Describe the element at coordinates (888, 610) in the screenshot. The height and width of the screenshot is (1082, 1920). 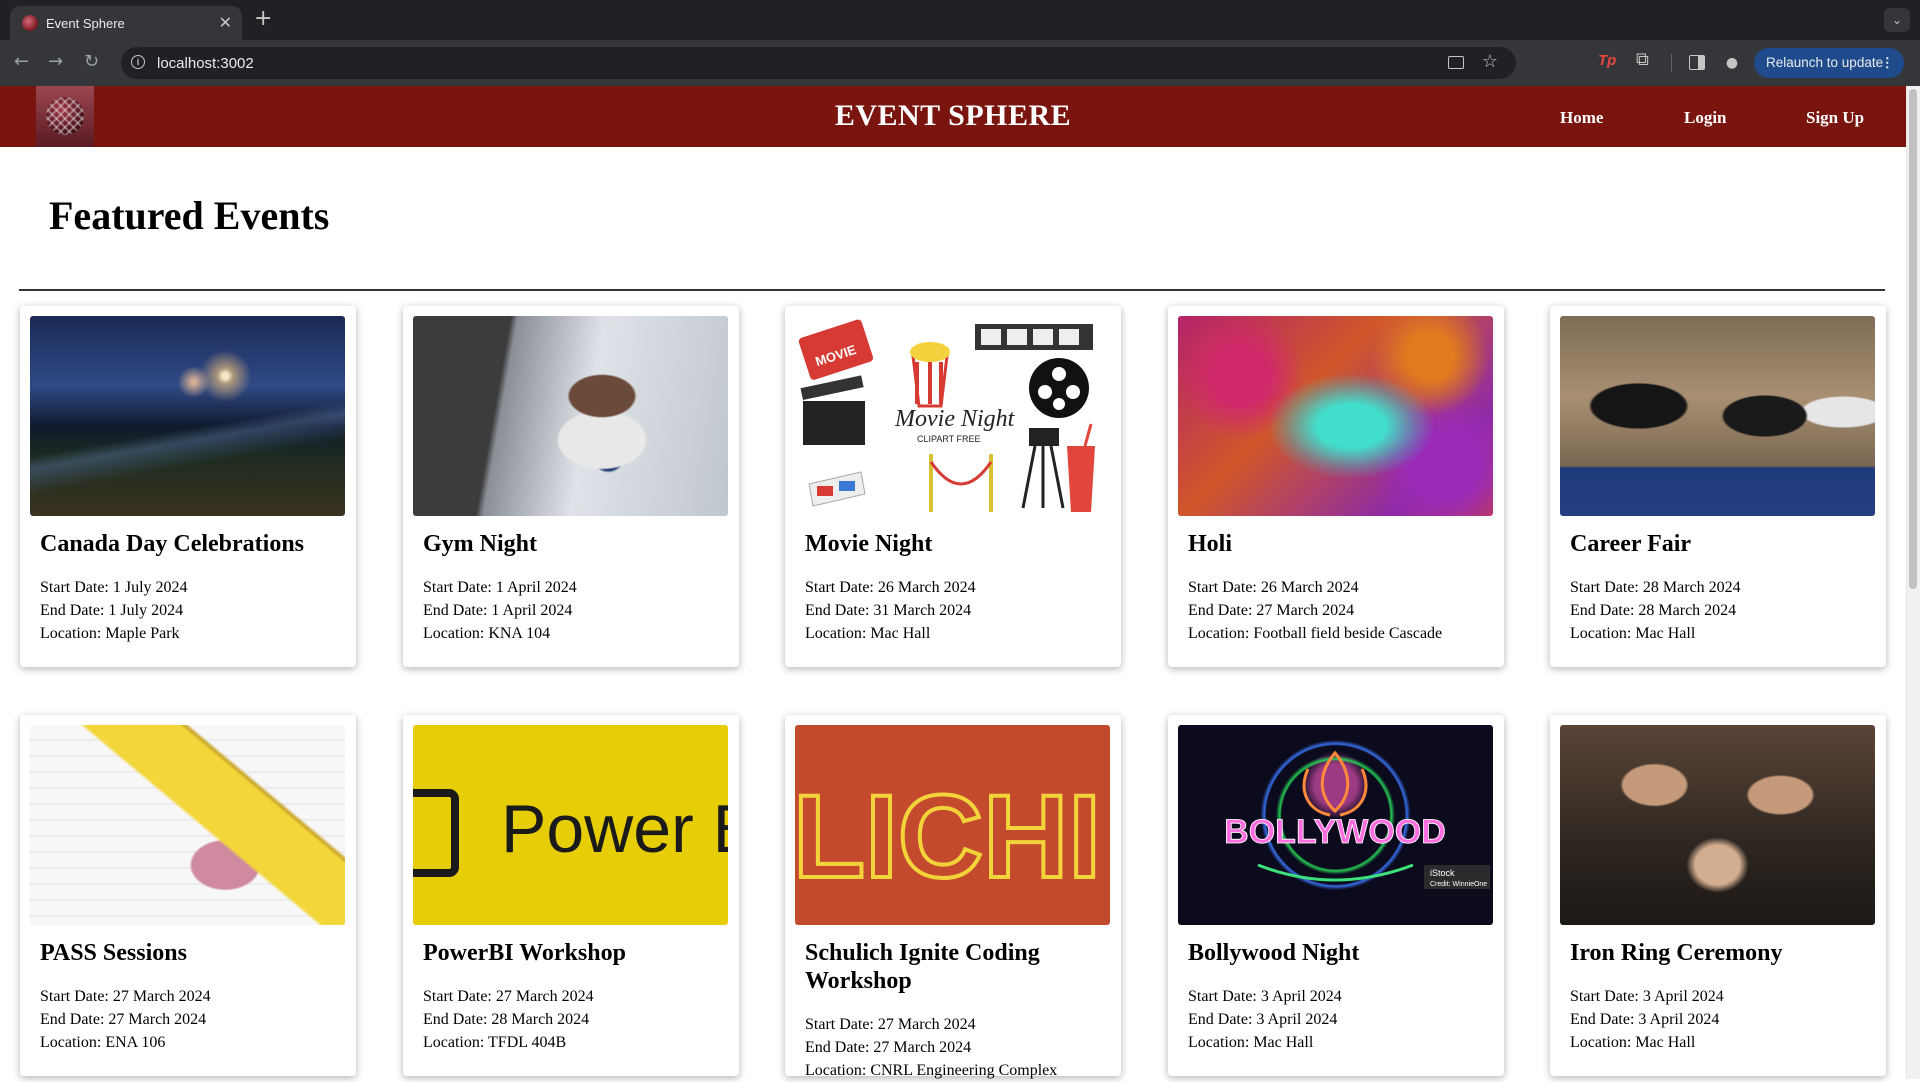
I see `event-end-date: End Date: 31 March 2024` at that location.